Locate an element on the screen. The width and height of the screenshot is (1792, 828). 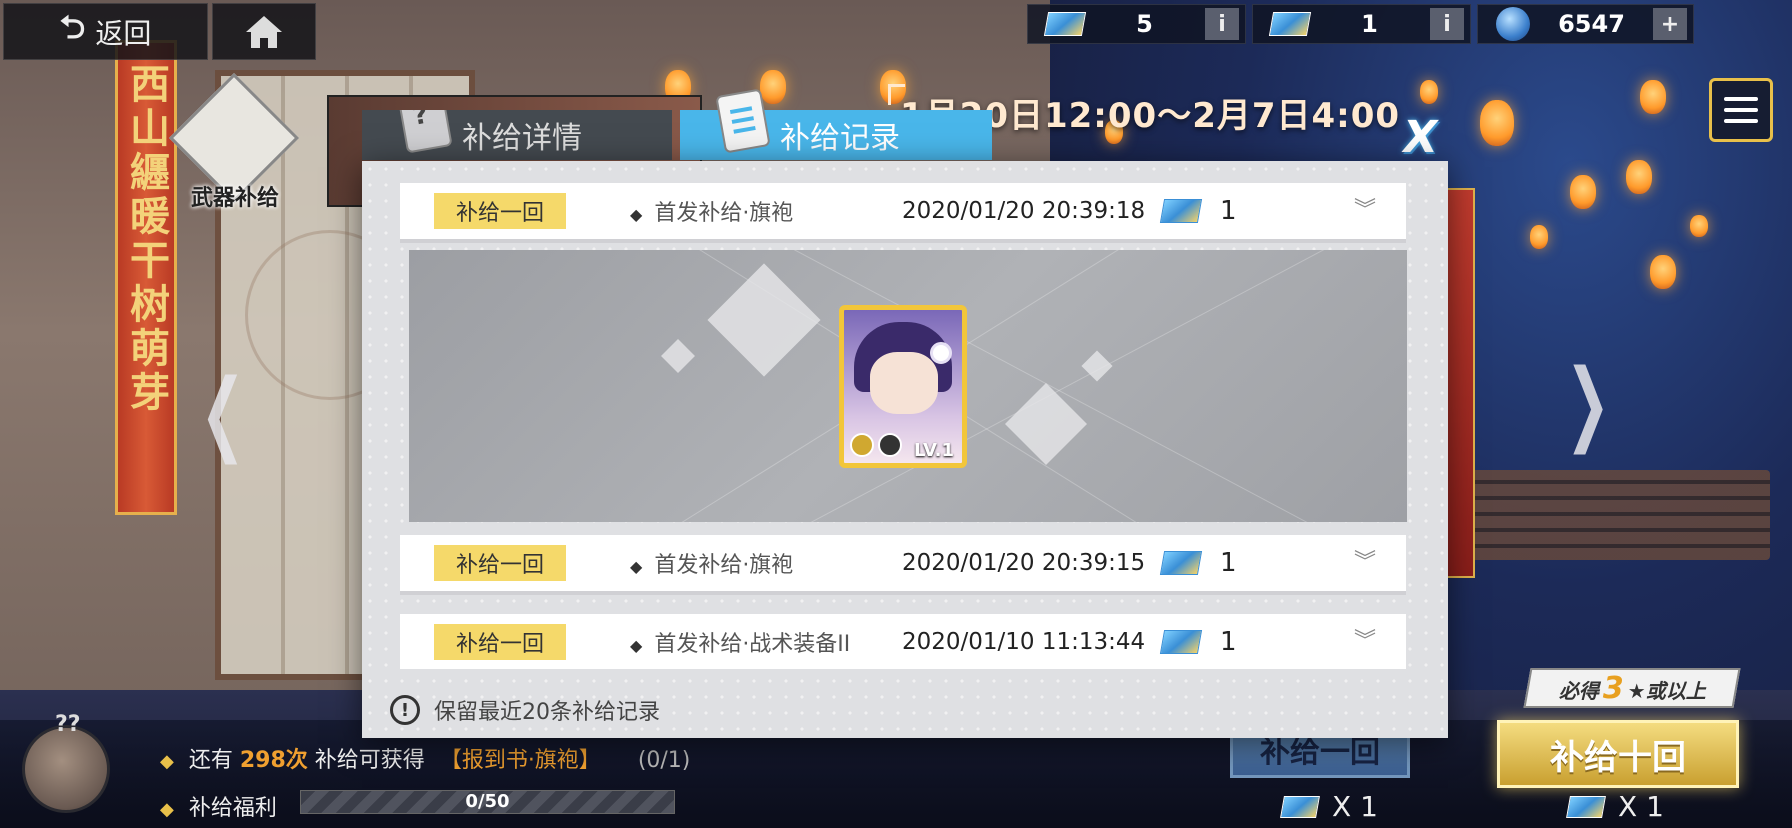
welfare-label: 补给福利 is located at coordinates (232, 808).